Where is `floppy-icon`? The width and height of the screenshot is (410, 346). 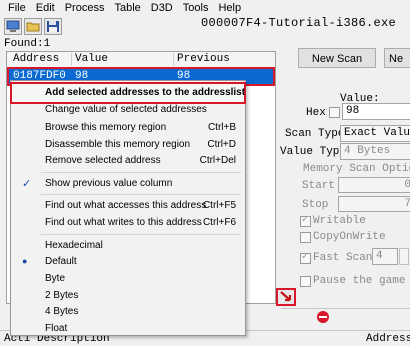
floppy-icon is located at coordinates (53, 26).